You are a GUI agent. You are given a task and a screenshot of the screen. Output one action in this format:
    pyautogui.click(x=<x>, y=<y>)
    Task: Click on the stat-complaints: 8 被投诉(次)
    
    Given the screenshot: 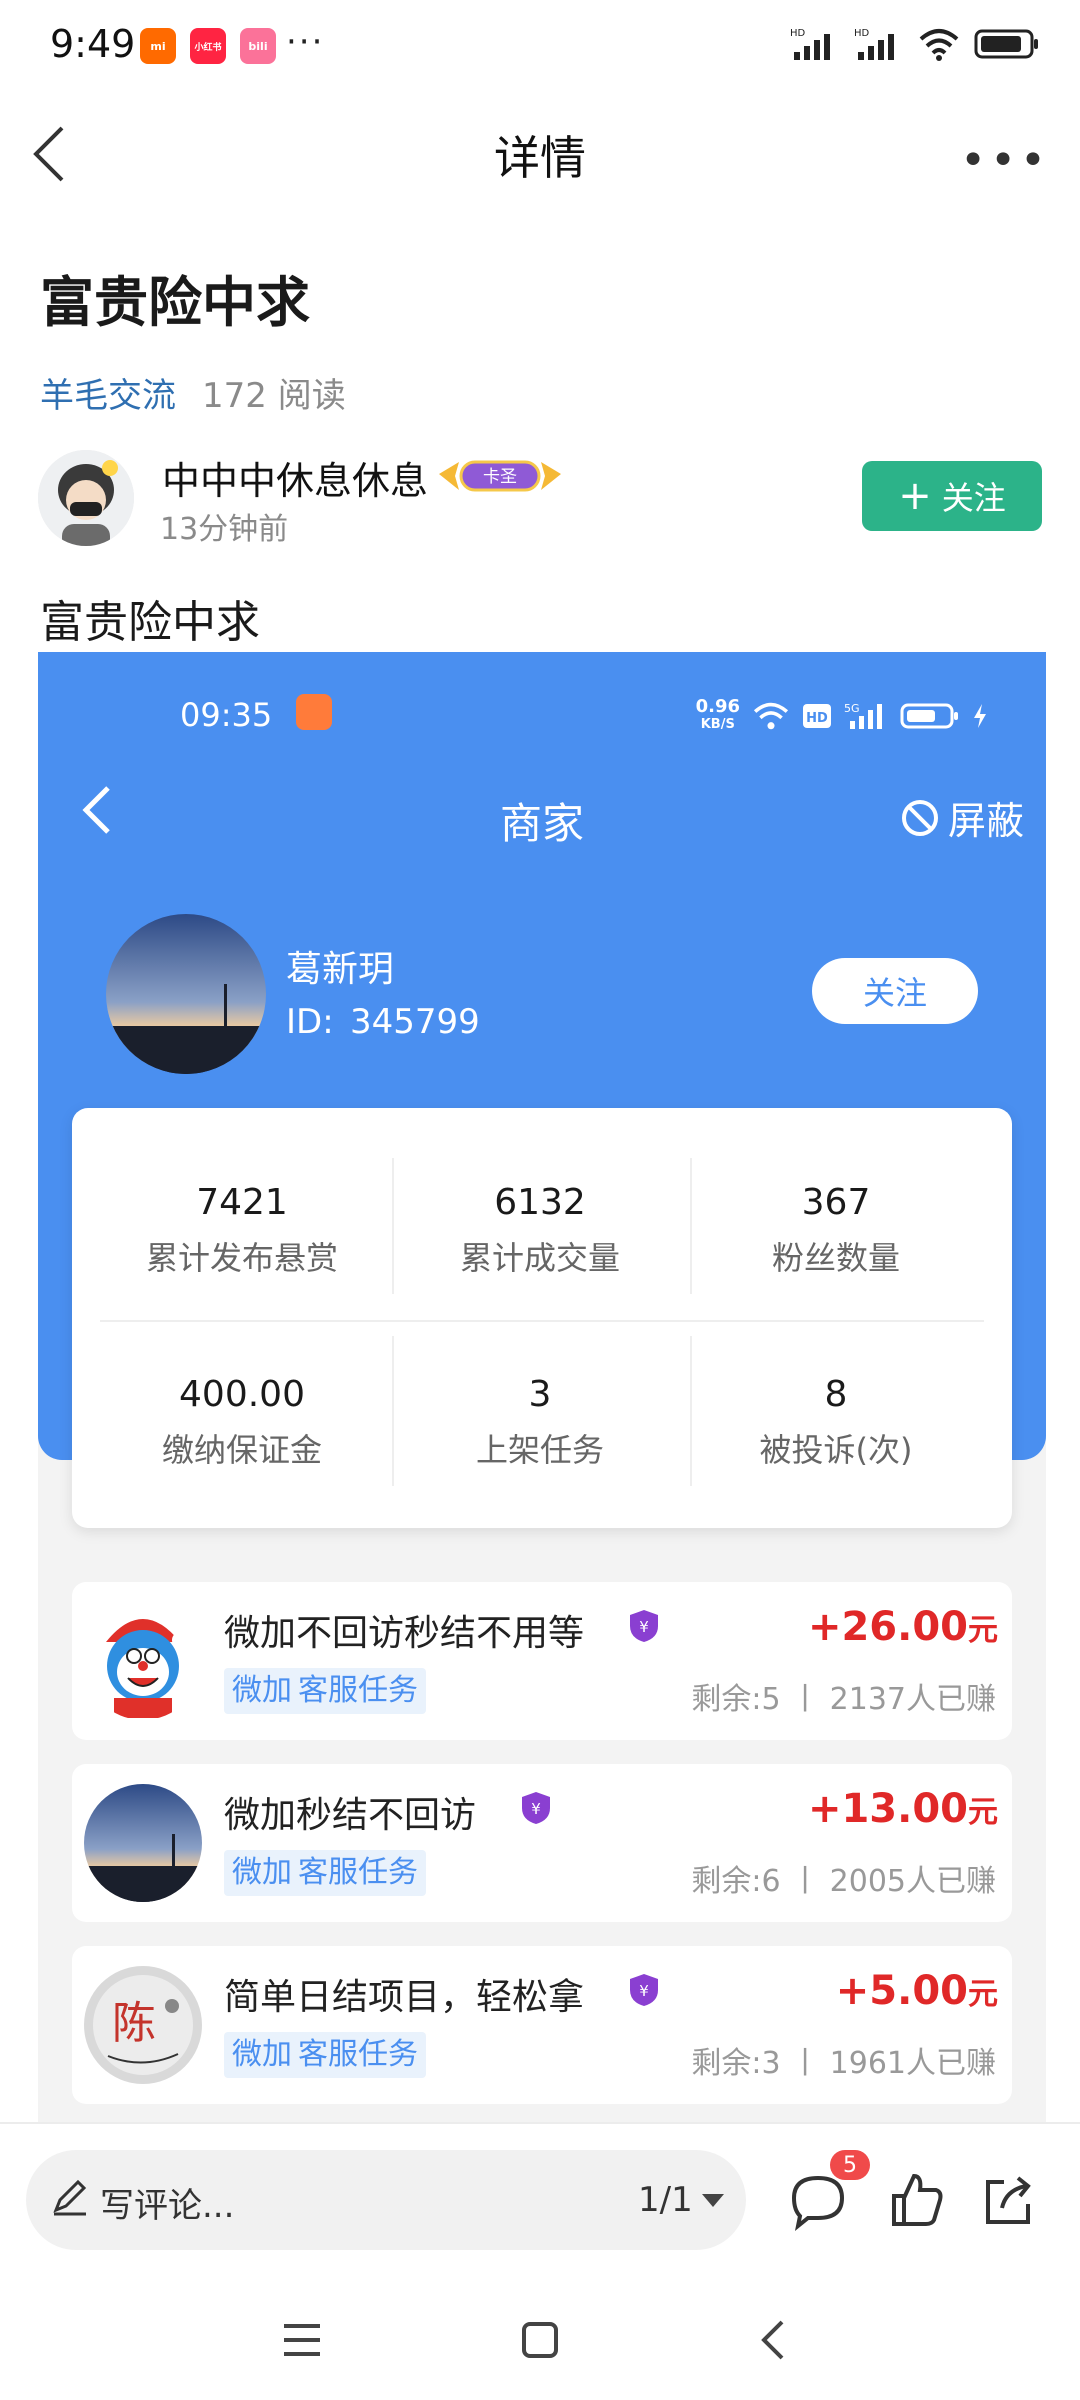 What is the action you would take?
    pyautogui.click(x=836, y=1421)
    